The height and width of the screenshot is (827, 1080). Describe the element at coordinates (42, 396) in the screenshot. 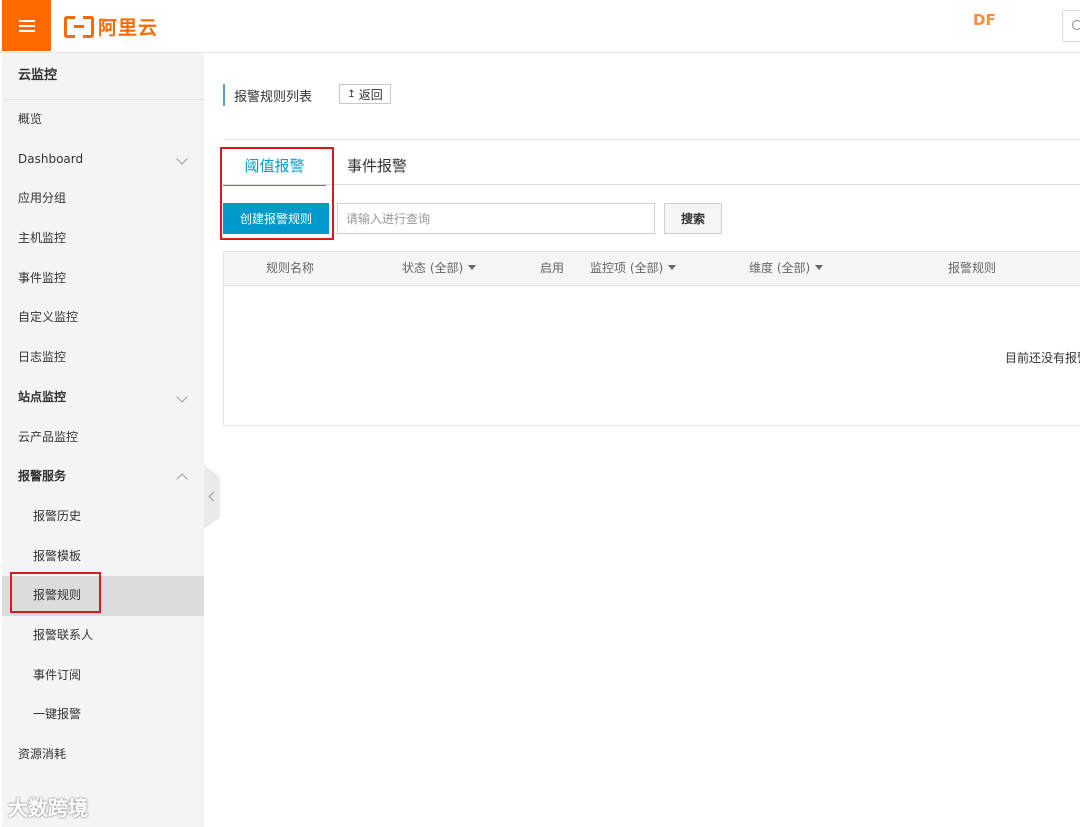

I see `sidebar-item-label: 站点监控` at that location.